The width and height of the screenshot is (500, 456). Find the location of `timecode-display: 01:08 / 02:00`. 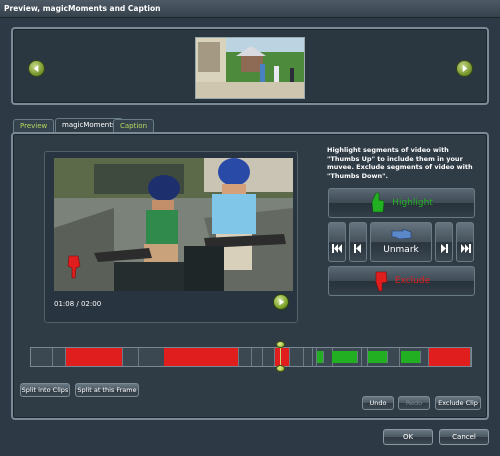

timecode-display: 01:08 / 02:00 is located at coordinates (78, 304).